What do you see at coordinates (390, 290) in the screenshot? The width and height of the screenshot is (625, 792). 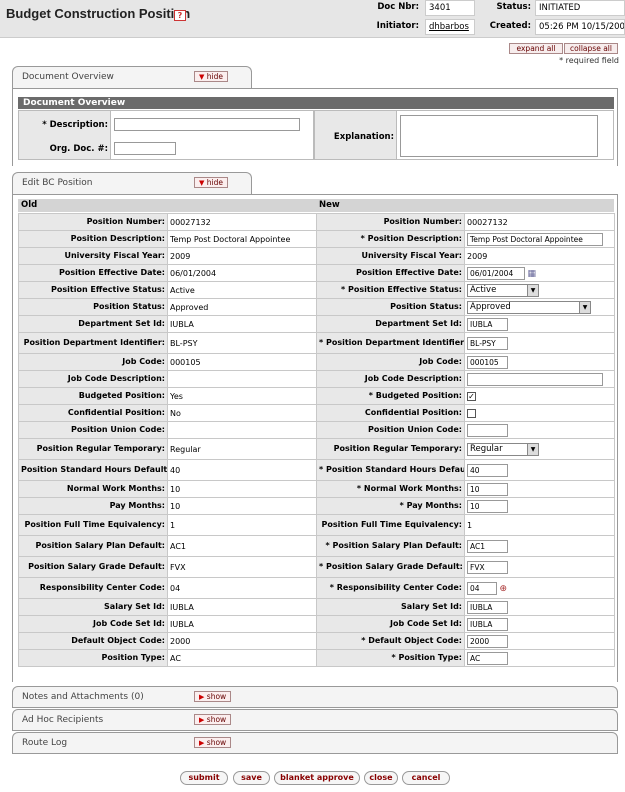 I see `new-field-label: * Position Effective Status:` at bounding box center [390, 290].